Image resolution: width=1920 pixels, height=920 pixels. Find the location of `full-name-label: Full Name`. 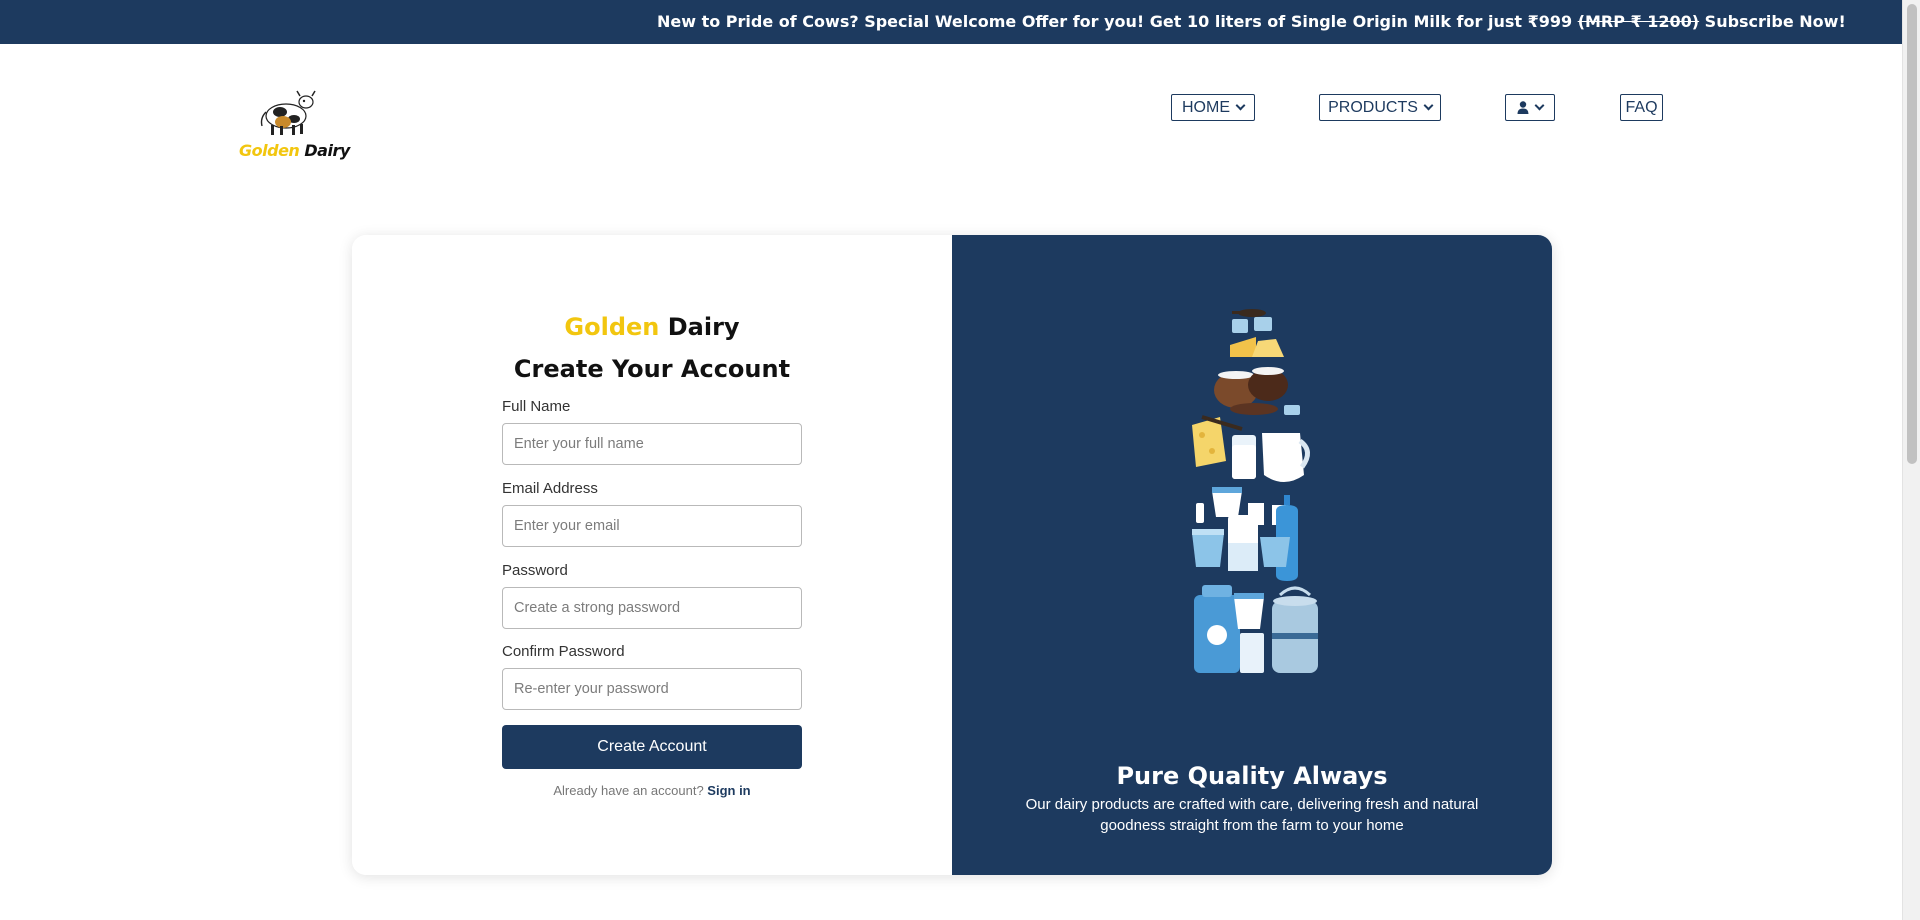

full-name-label: Full Name is located at coordinates (536, 406).